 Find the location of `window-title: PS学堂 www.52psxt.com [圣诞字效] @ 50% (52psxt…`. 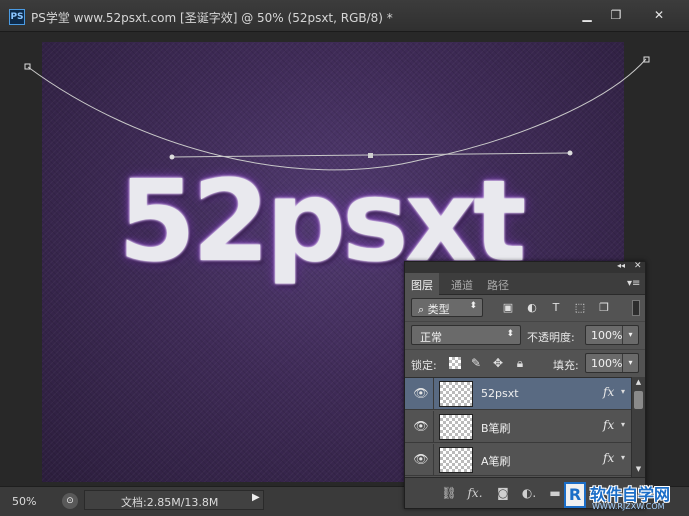

window-title: PS学堂 www.52psxt.com [圣诞字效] @ 50% (52psxt… is located at coordinates (212, 18).